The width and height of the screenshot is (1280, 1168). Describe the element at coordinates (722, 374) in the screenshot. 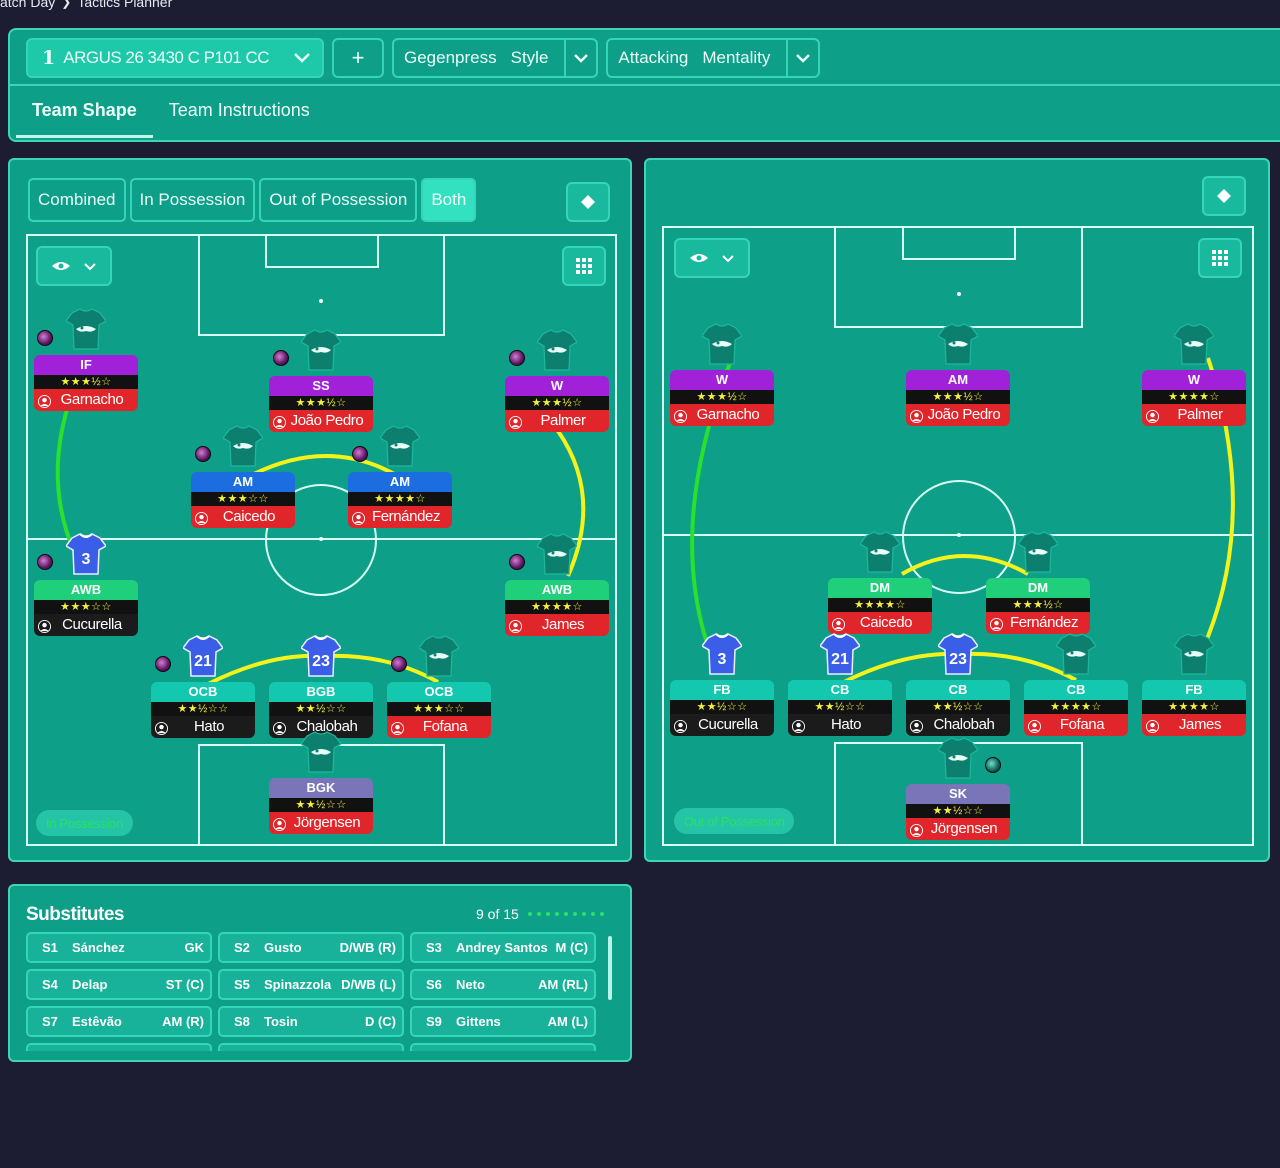

I see `player-card: W ★★★½☆ Garnacho` at that location.